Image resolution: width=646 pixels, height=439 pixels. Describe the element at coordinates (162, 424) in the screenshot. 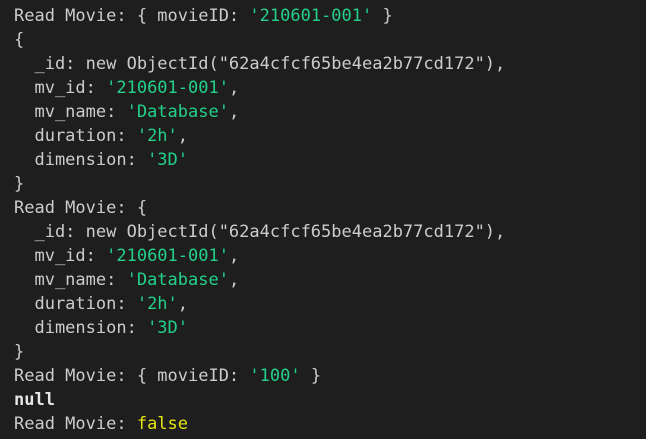

I see `boolean-result: false` at that location.